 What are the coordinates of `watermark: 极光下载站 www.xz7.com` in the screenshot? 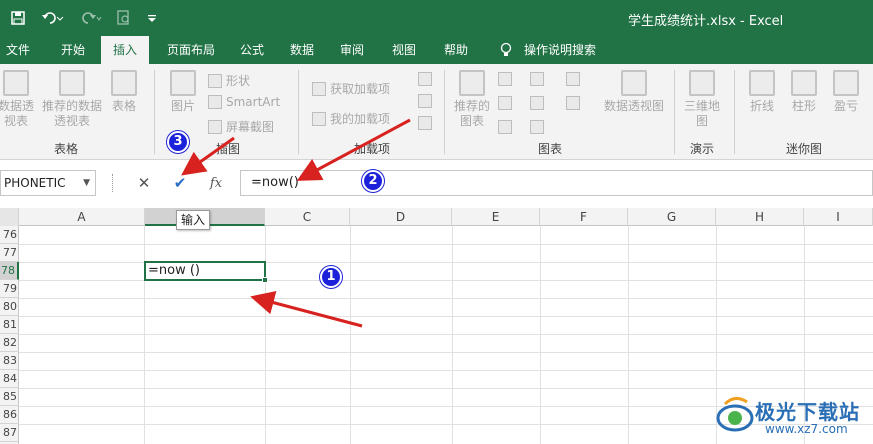 It's located at (794, 418).